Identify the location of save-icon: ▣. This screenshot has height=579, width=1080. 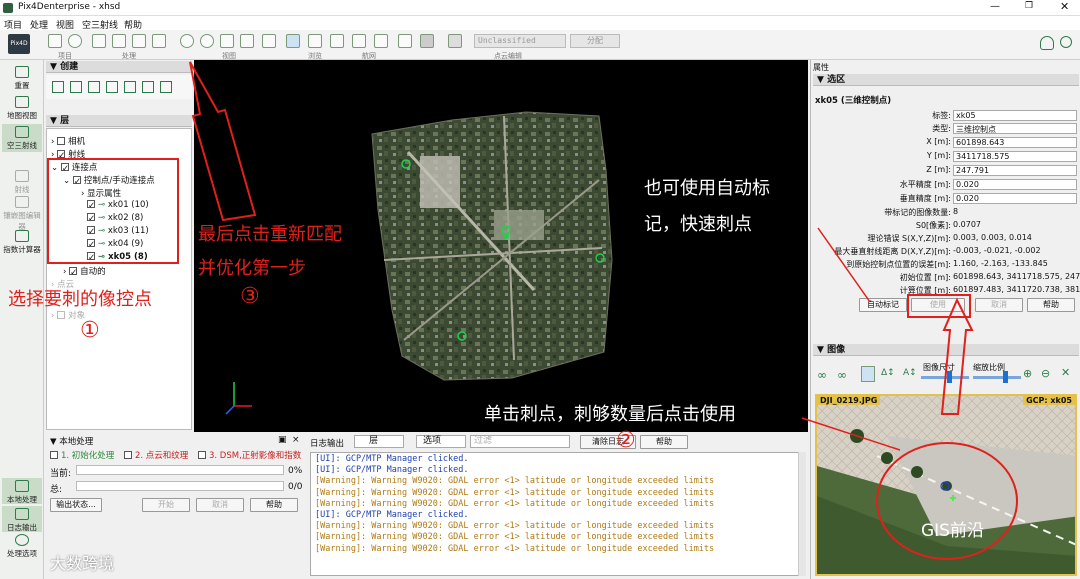
(282, 440).